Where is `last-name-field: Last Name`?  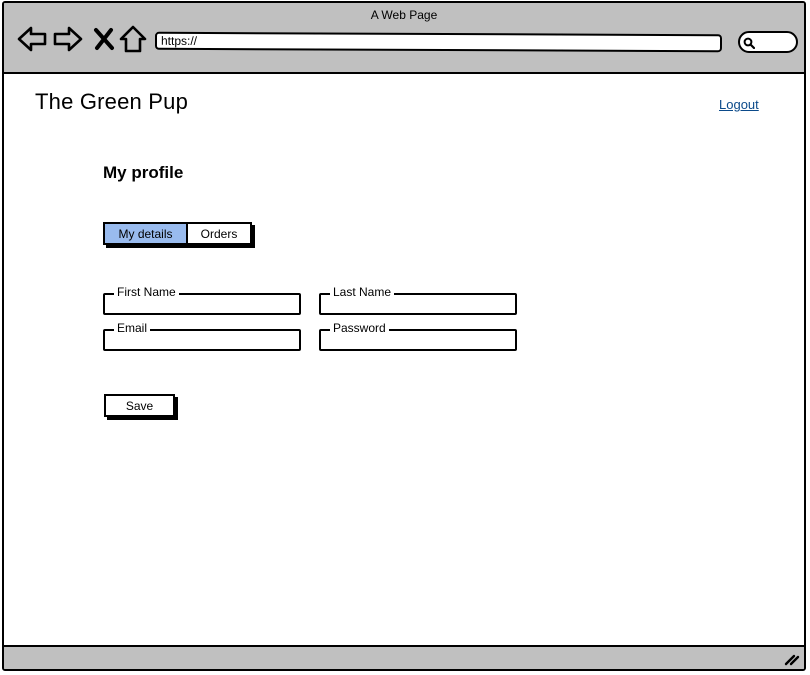
last-name-field: Last Name is located at coordinates (418, 300).